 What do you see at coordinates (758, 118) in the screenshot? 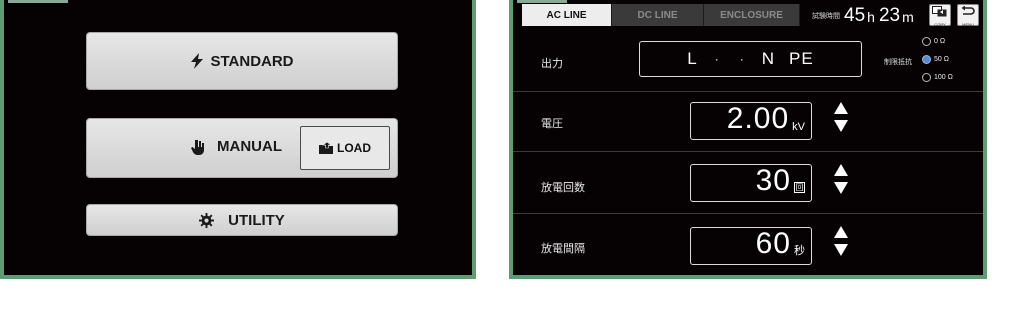
I see `voltage-value: 2.00` at bounding box center [758, 118].